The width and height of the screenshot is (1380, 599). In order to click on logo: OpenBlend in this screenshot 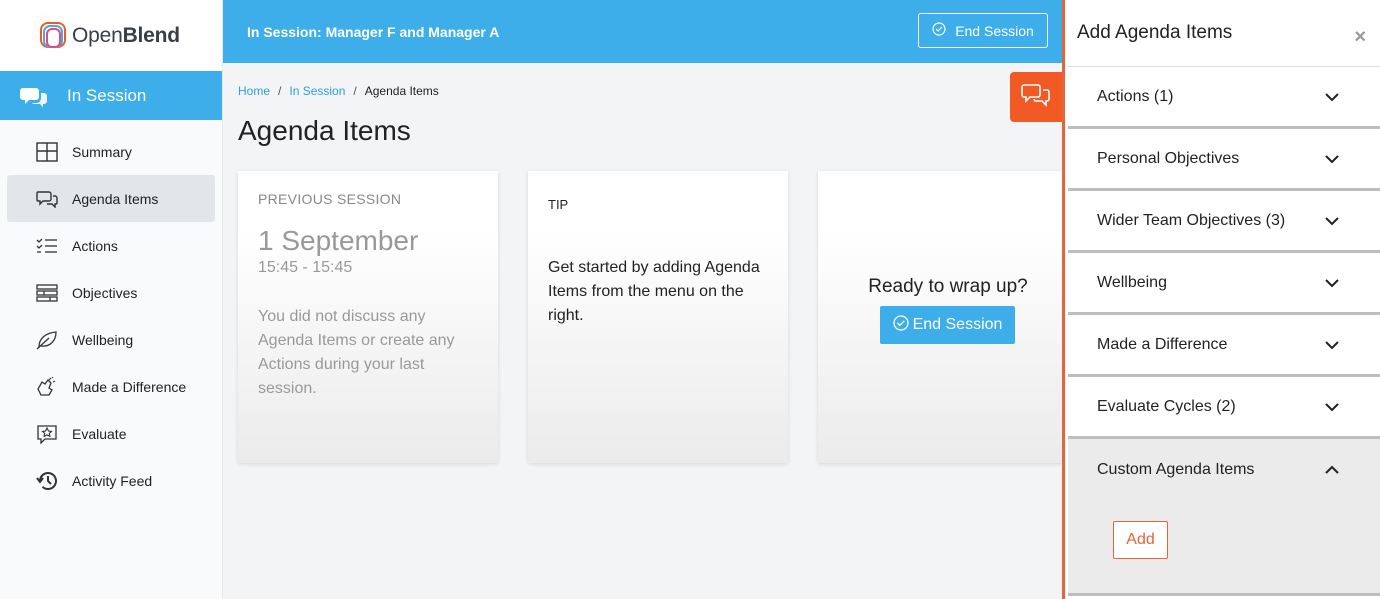, I will do `click(111, 35)`.